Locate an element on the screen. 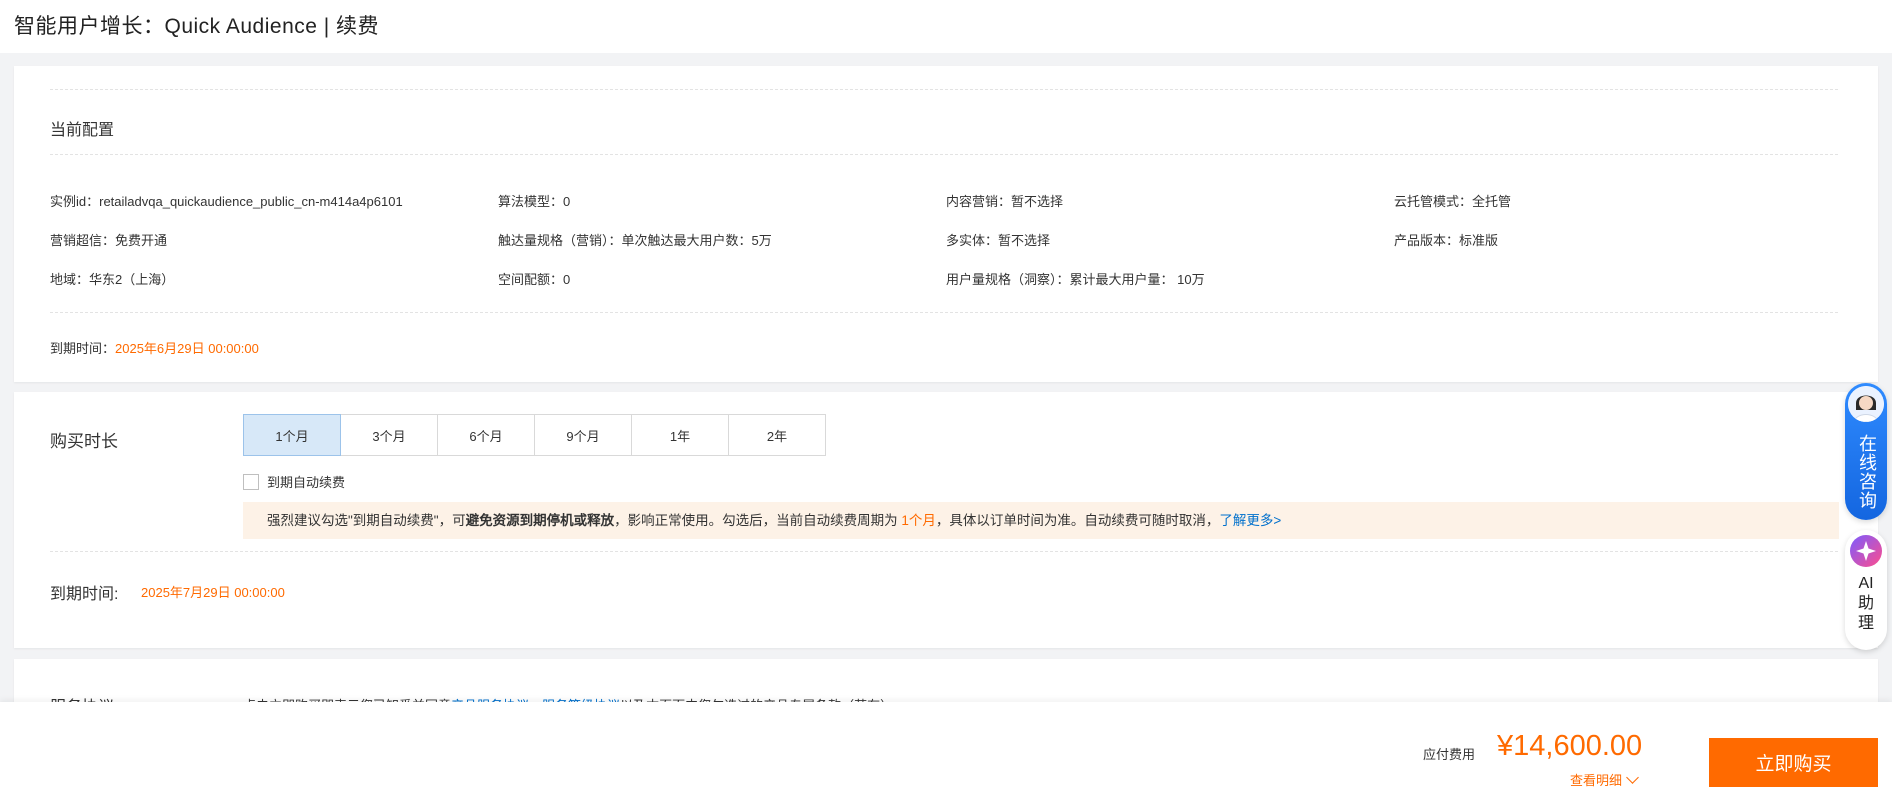 The height and width of the screenshot is (803, 1892). section-title-current-config: 当前配置 is located at coordinates (82, 130).